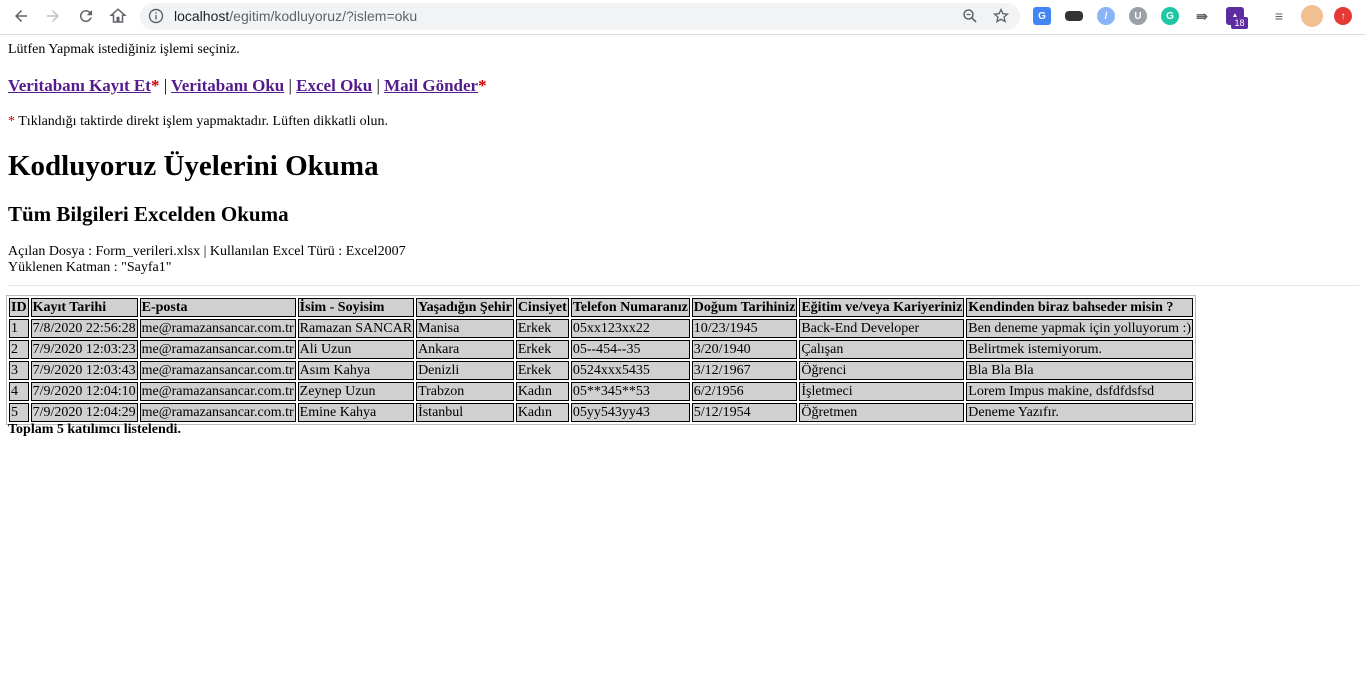  What do you see at coordinates (86, 16) in the screenshot?
I see `reload-icon` at bounding box center [86, 16].